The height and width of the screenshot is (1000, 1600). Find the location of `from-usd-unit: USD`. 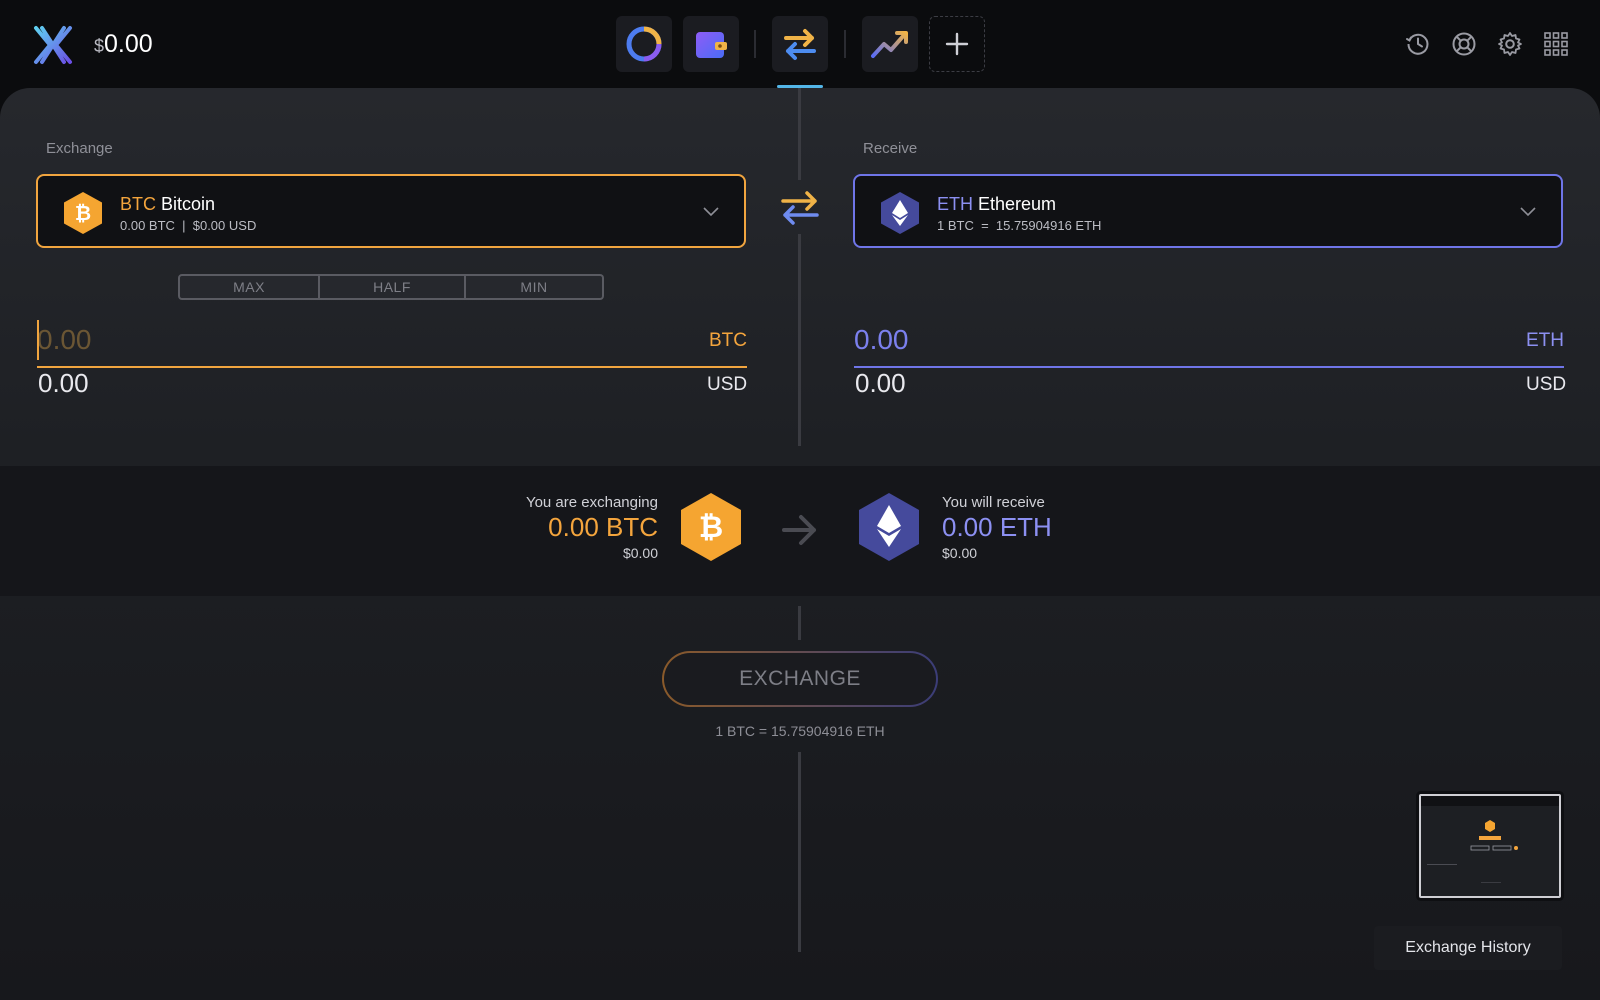

from-usd-unit: USD is located at coordinates (727, 384).